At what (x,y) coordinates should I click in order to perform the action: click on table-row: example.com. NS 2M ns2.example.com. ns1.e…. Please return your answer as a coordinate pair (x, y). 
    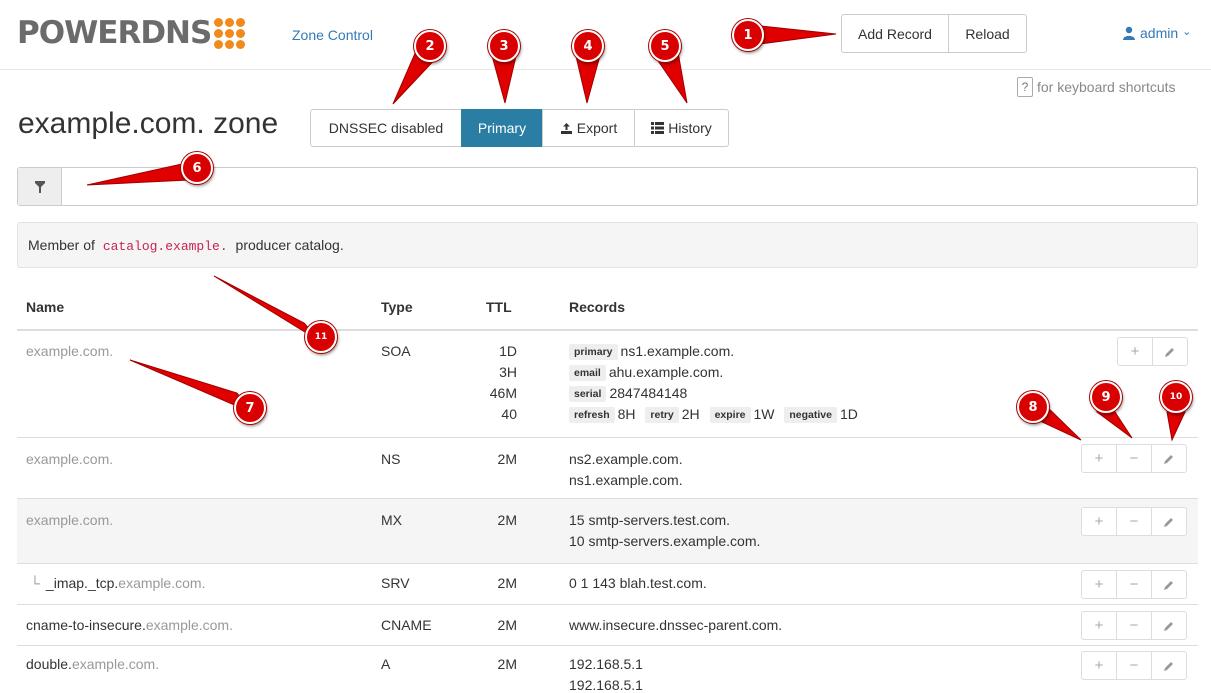
    Looking at the image, I should click on (607, 468).